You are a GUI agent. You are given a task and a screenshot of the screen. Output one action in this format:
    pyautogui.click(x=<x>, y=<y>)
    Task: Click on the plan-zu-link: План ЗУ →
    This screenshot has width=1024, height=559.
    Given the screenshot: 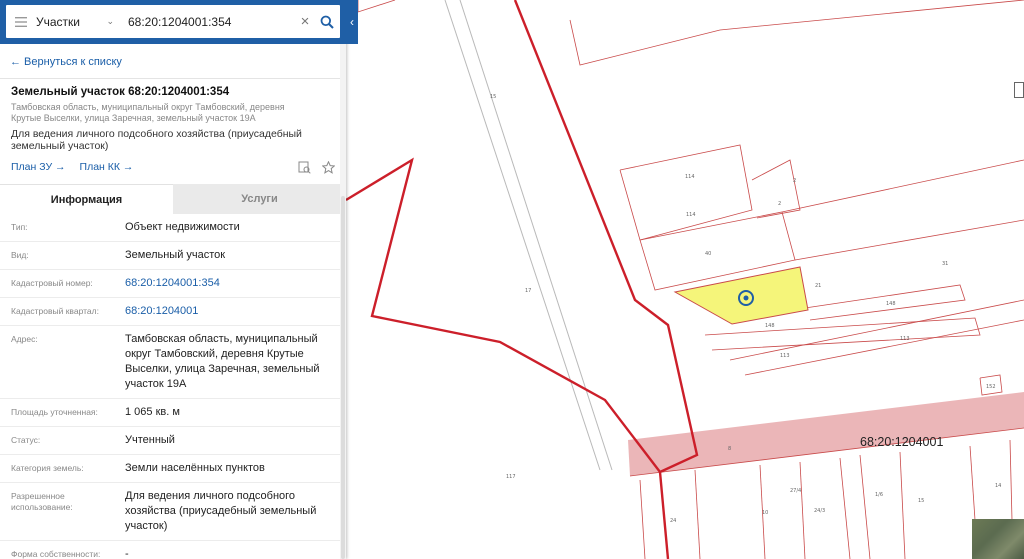 What is the action you would take?
    pyautogui.click(x=38, y=167)
    